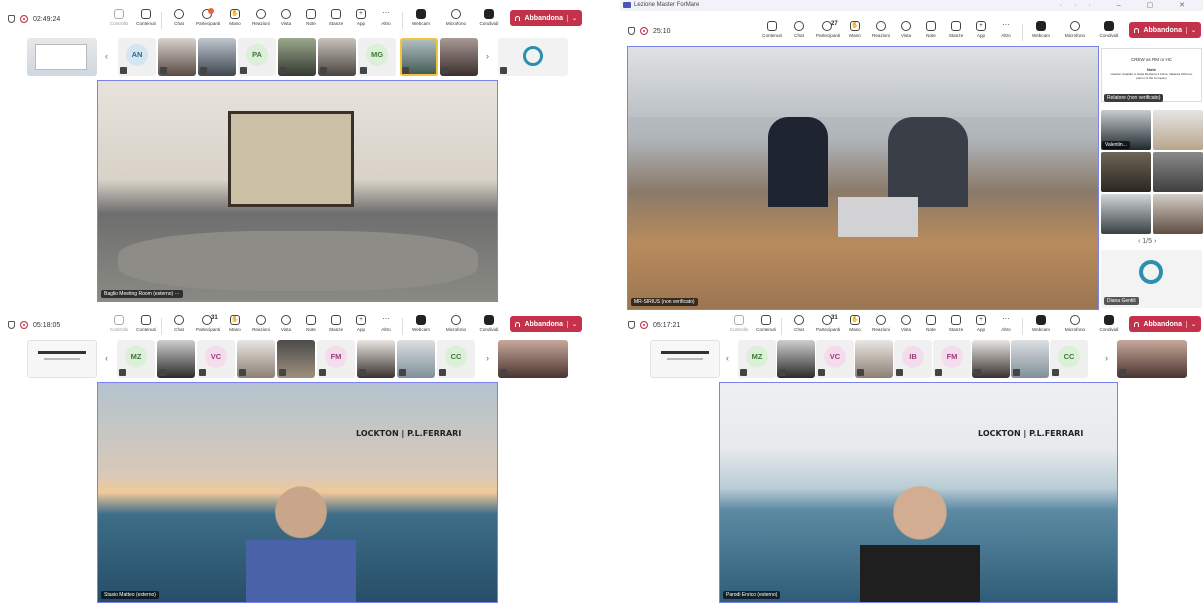 The width and height of the screenshot is (1203, 603). What do you see at coordinates (377, 57) in the screenshot?
I see `participant-tile: MG` at bounding box center [377, 57].